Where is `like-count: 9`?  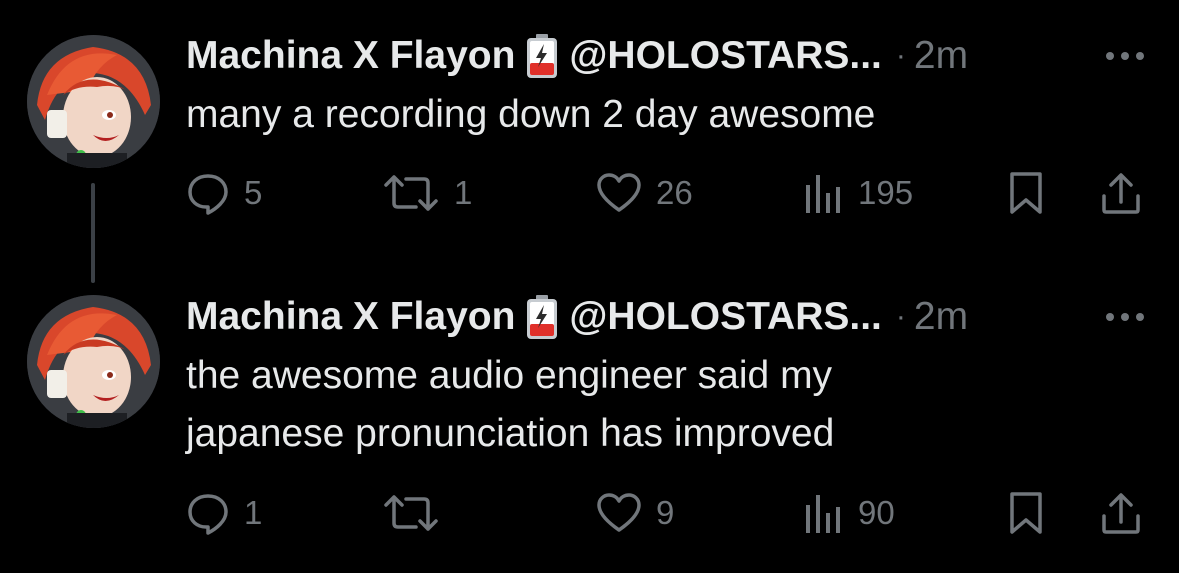 like-count: 9 is located at coordinates (665, 512).